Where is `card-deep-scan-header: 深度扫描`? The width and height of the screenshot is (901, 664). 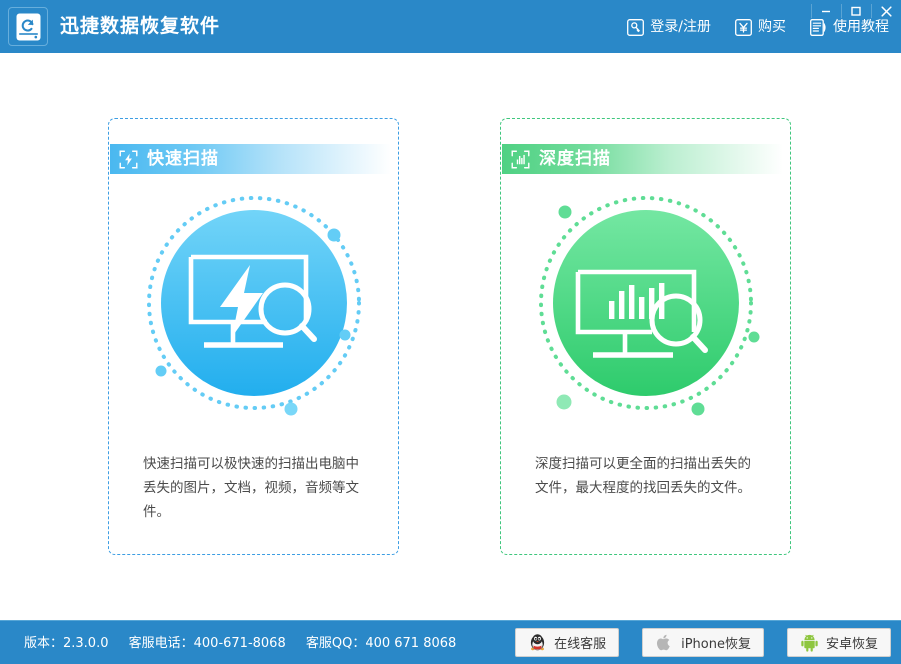 card-deep-scan-header: 深度扫描 is located at coordinates (642, 159).